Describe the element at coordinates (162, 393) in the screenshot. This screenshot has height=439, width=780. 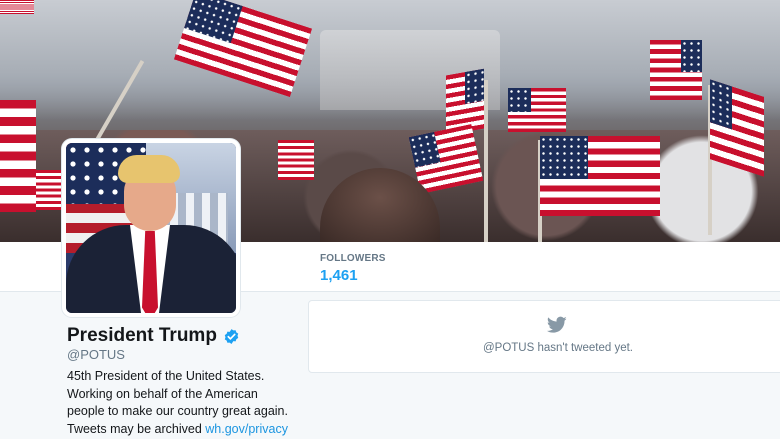
I see `bio-line: Working on behalf of the American` at that location.